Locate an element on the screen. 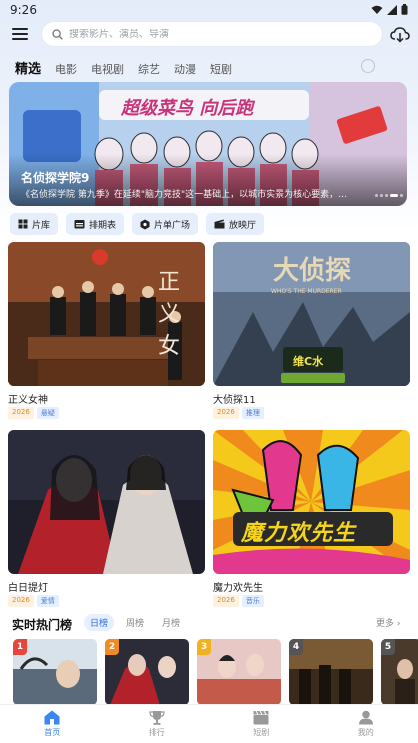  tab-anime: 动漫 is located at coordinates (185, 69).